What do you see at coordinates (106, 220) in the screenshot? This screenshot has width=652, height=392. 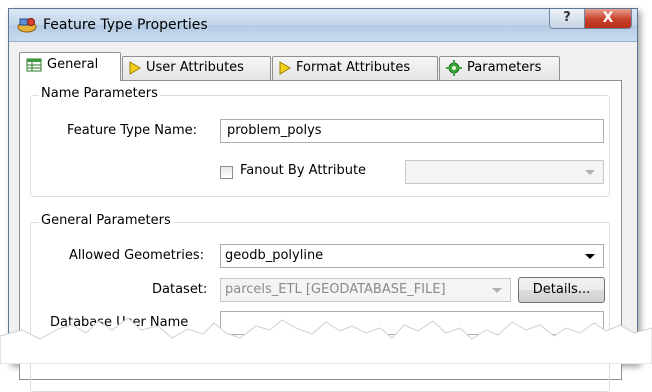 I see `general-parameters-title: General Parameters` at bounding box center [106, 220].